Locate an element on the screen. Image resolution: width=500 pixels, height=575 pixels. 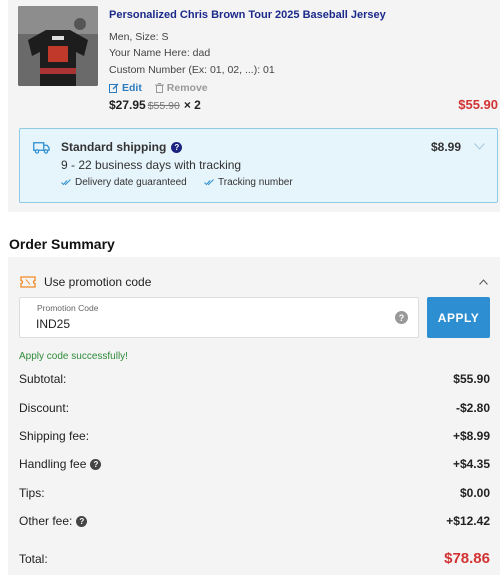
promo-help-icon: ? is located at coordinates (401, 317).